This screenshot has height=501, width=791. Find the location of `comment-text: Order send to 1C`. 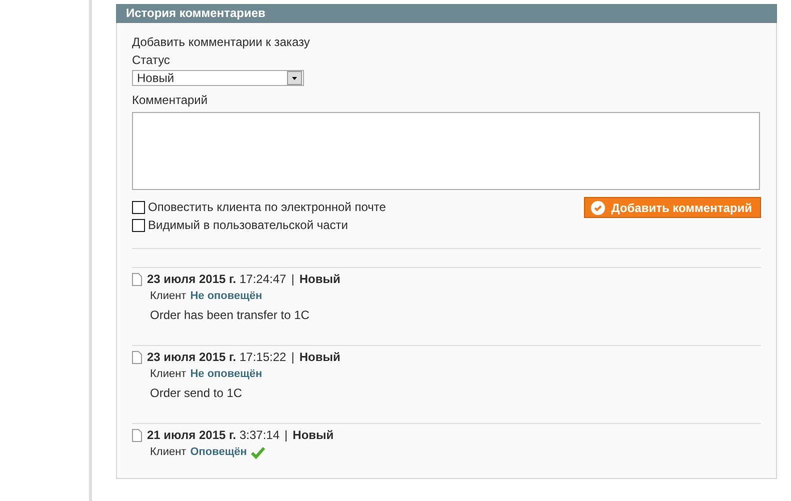

comment-text: Order send to 1C is located at coordinates (197, 393).